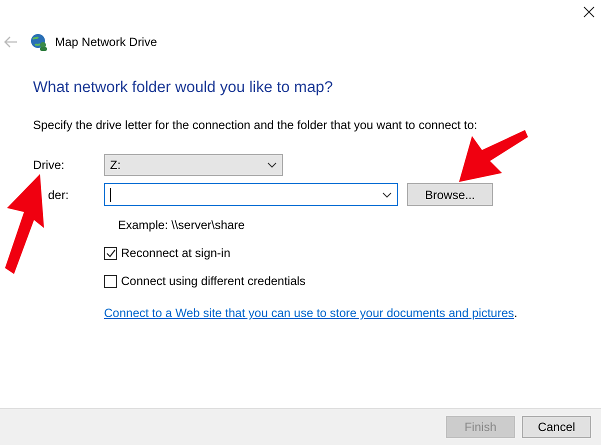 This screenshot has width=601, height=445. What do you see at coordinates (110, 195) in the screenshot?
I see `text-cursor` at bounding box center [110, 195].